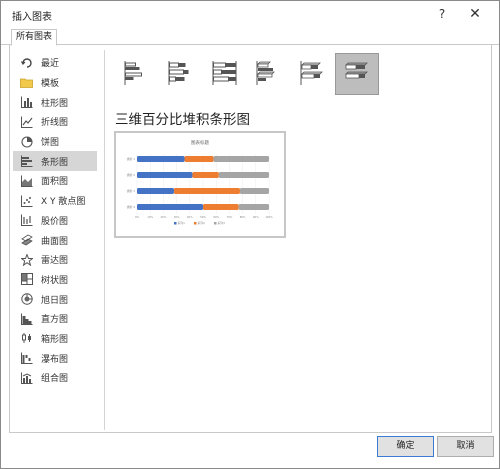 This screenshot has width=500, height=469. I want to click on sidebar-item-label: 条形图, so click(55, 162).